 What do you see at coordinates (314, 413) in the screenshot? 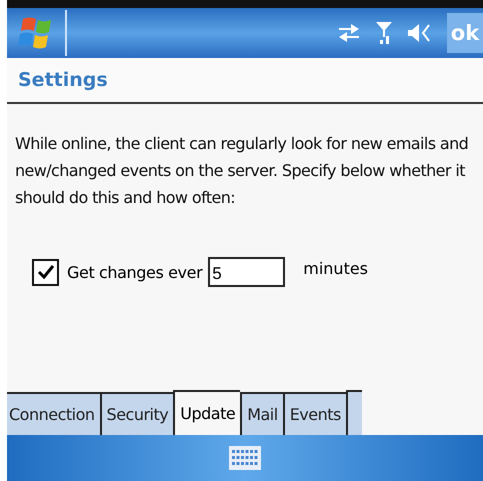
I see `tab: Events` at bounding box center [314, 413].